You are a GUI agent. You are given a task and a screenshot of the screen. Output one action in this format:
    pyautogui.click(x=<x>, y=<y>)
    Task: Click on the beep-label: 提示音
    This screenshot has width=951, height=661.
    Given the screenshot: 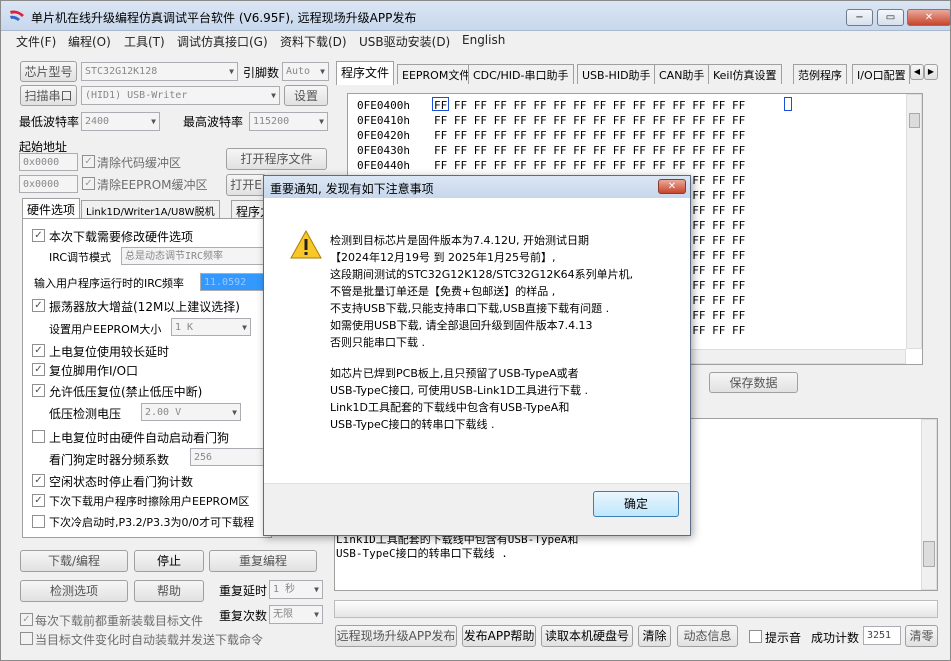 What is the action you would take?
    pyautogui.click(x=783, y=638)
    